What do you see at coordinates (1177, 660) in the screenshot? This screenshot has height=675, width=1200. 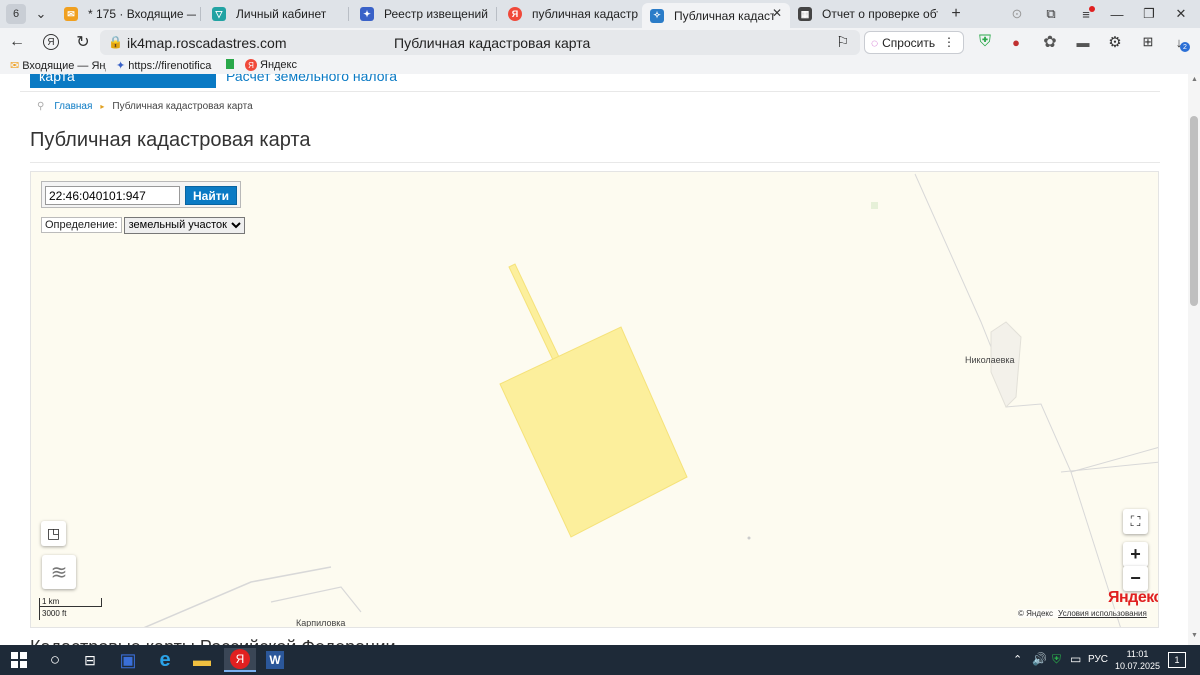 I see `notifications-icon: 1` at bounding box center [1177, 660].